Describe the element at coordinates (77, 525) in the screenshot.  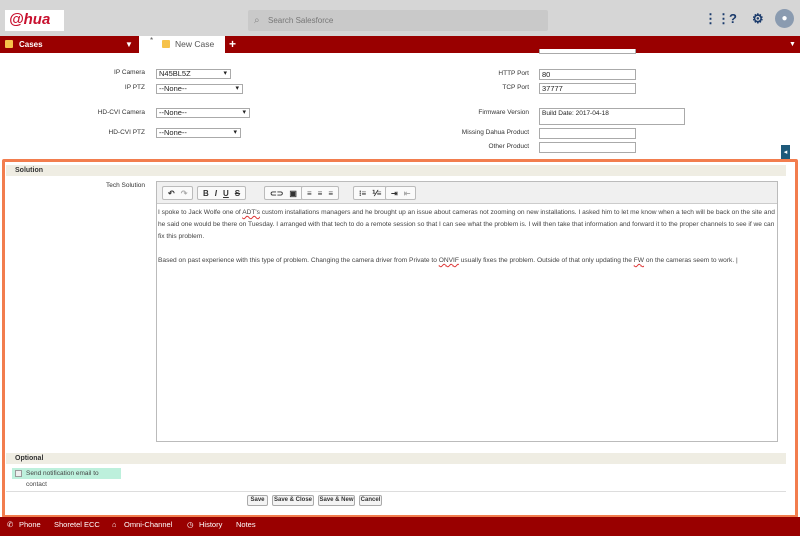
I see `utility-shoretel: Shoretel ECC` at that location.